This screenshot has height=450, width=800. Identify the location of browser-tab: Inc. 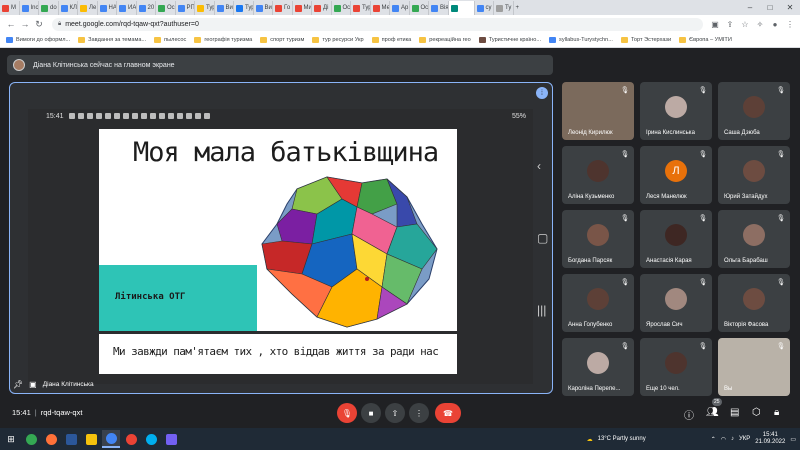
(29, 8).